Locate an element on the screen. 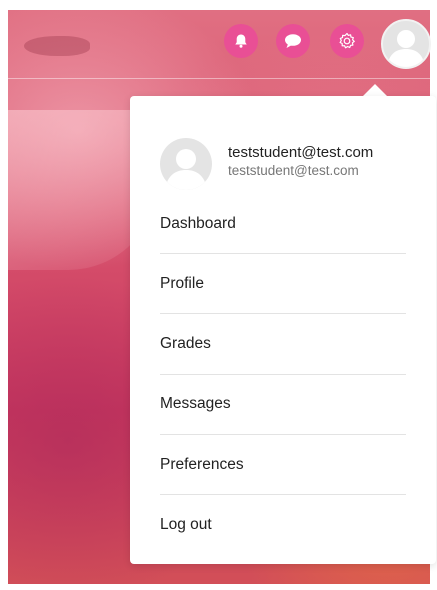  gear-icon is located at coordinates (347, 40).